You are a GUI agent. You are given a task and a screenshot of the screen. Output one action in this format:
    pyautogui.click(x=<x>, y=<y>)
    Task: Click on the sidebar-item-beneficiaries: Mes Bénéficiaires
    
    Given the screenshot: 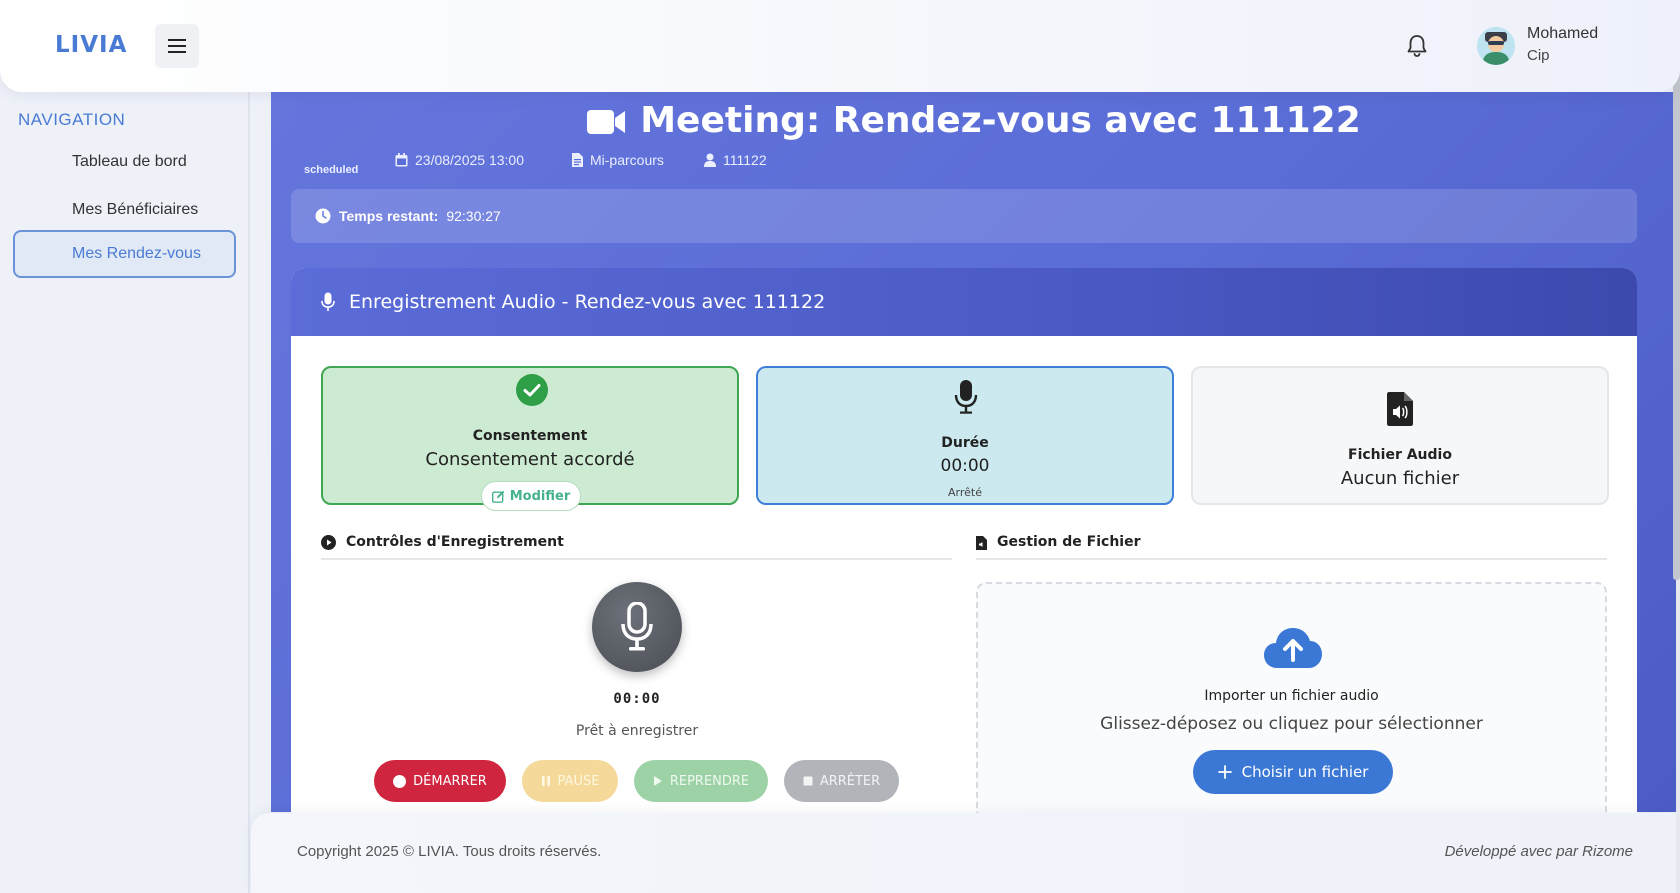 What is the action you would take?
    pyautogui.click(x=124, y=210)
    